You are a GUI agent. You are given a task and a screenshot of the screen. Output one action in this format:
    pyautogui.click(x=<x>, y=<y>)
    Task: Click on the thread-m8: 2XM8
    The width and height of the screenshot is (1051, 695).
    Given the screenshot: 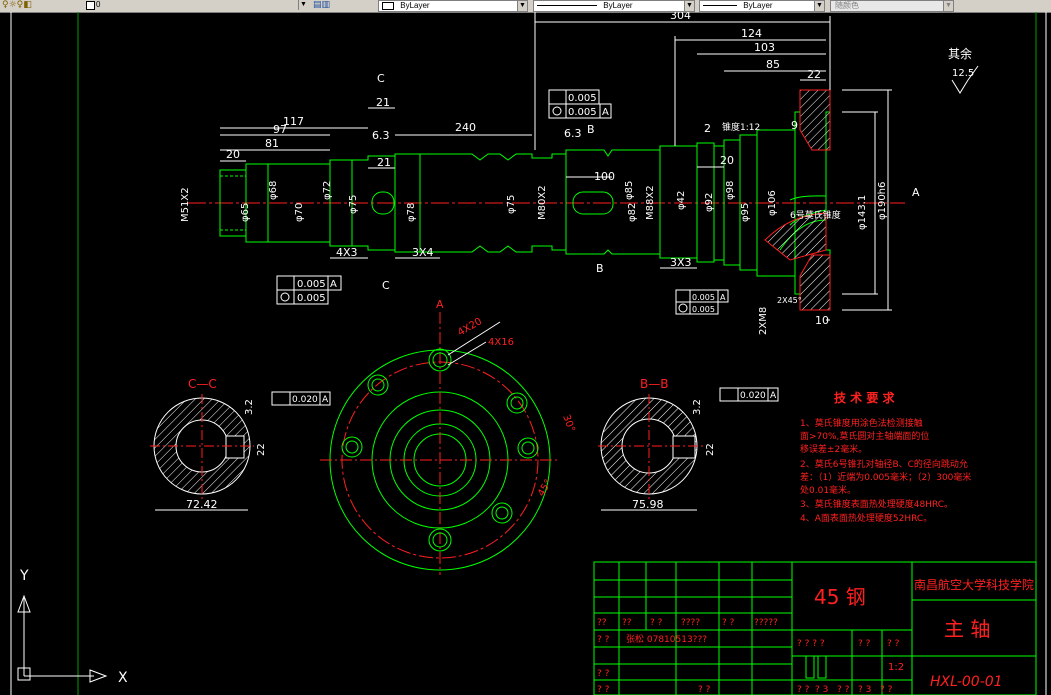 What is the action you would take?
    pyautogui.click(x=763, y=321)
    